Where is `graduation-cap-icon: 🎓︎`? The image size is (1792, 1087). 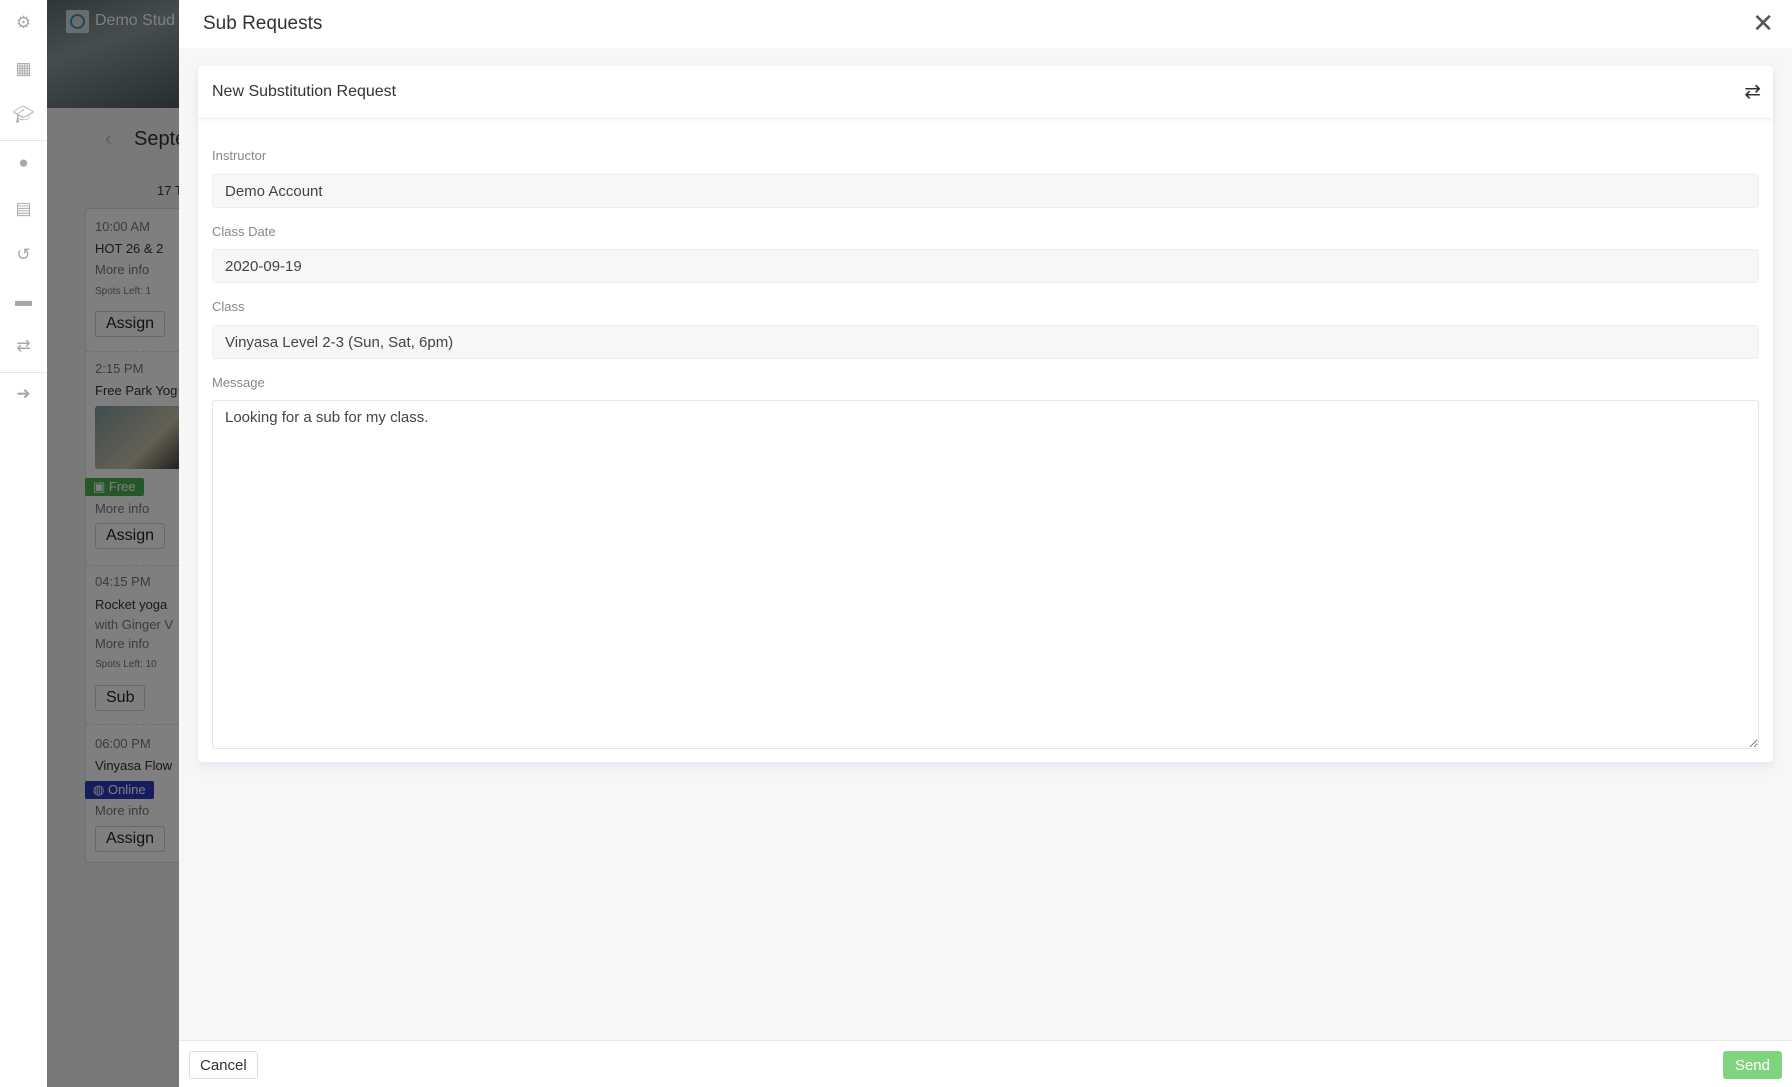 graduation-cap-icon: 🎓︎ is located at coordinates (23, 115).